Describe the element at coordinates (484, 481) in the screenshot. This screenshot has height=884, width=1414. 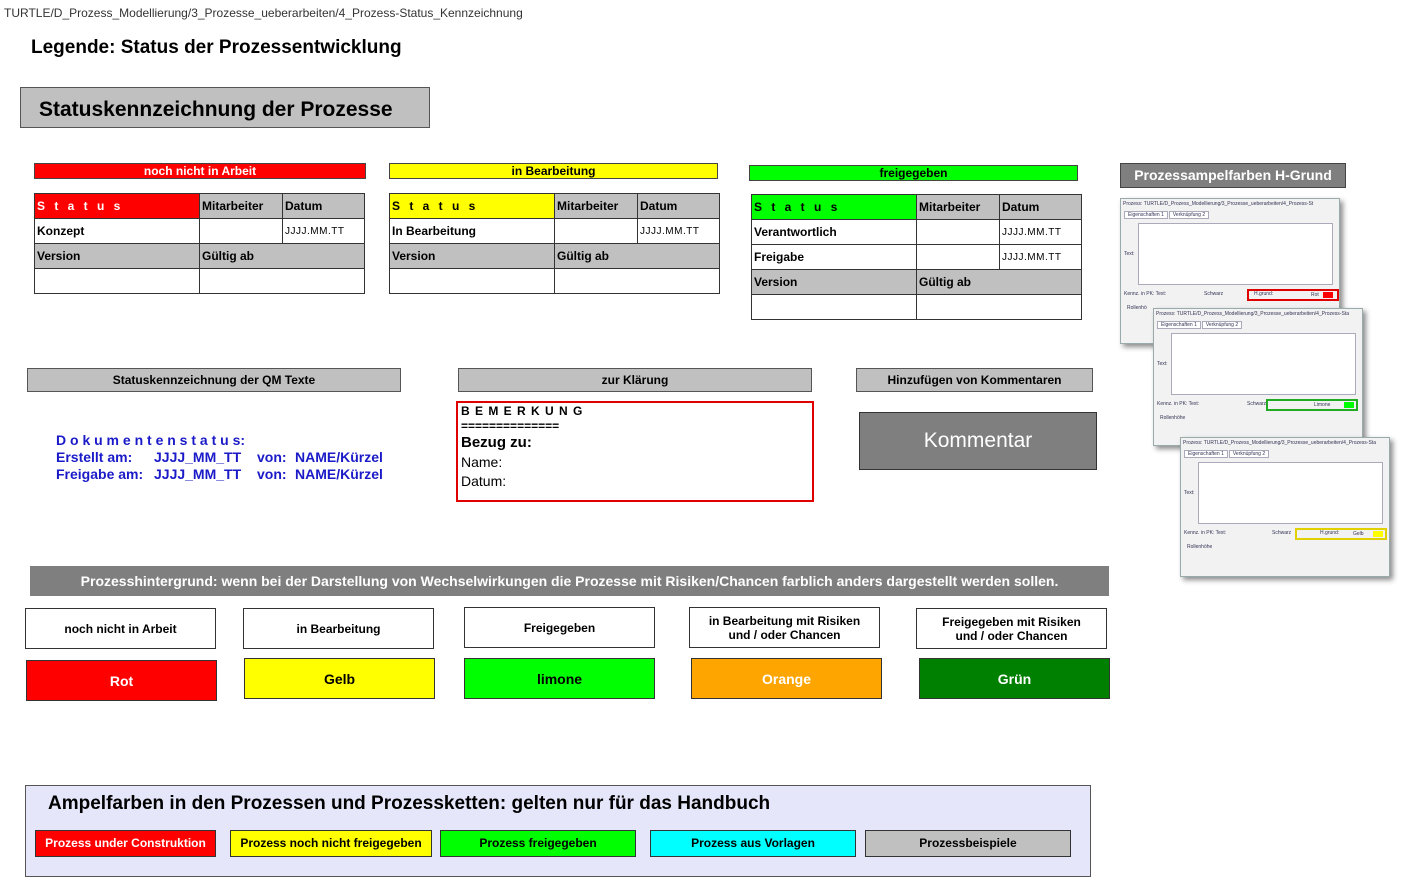
I see `datum-label: Datum:` at that location.